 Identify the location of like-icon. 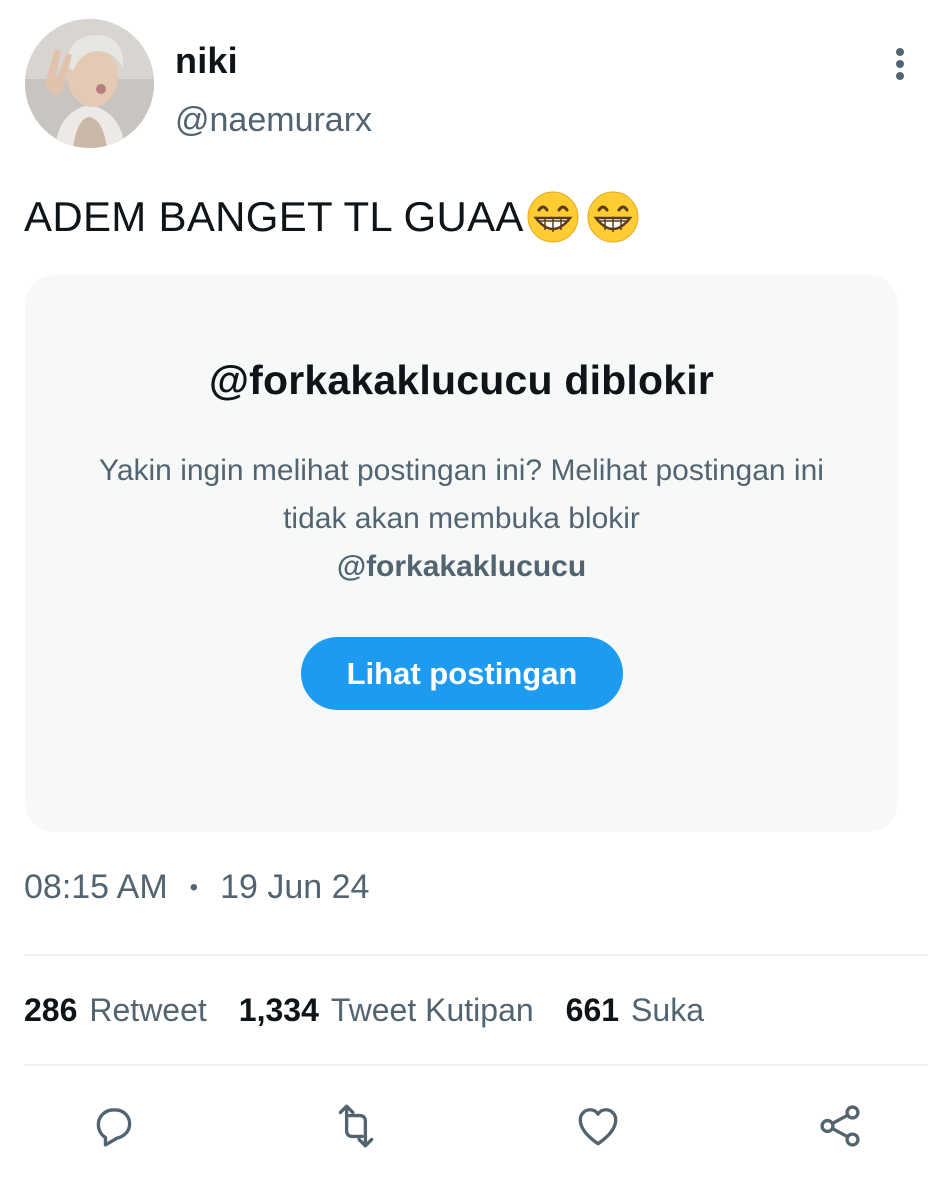
(598, 1127).